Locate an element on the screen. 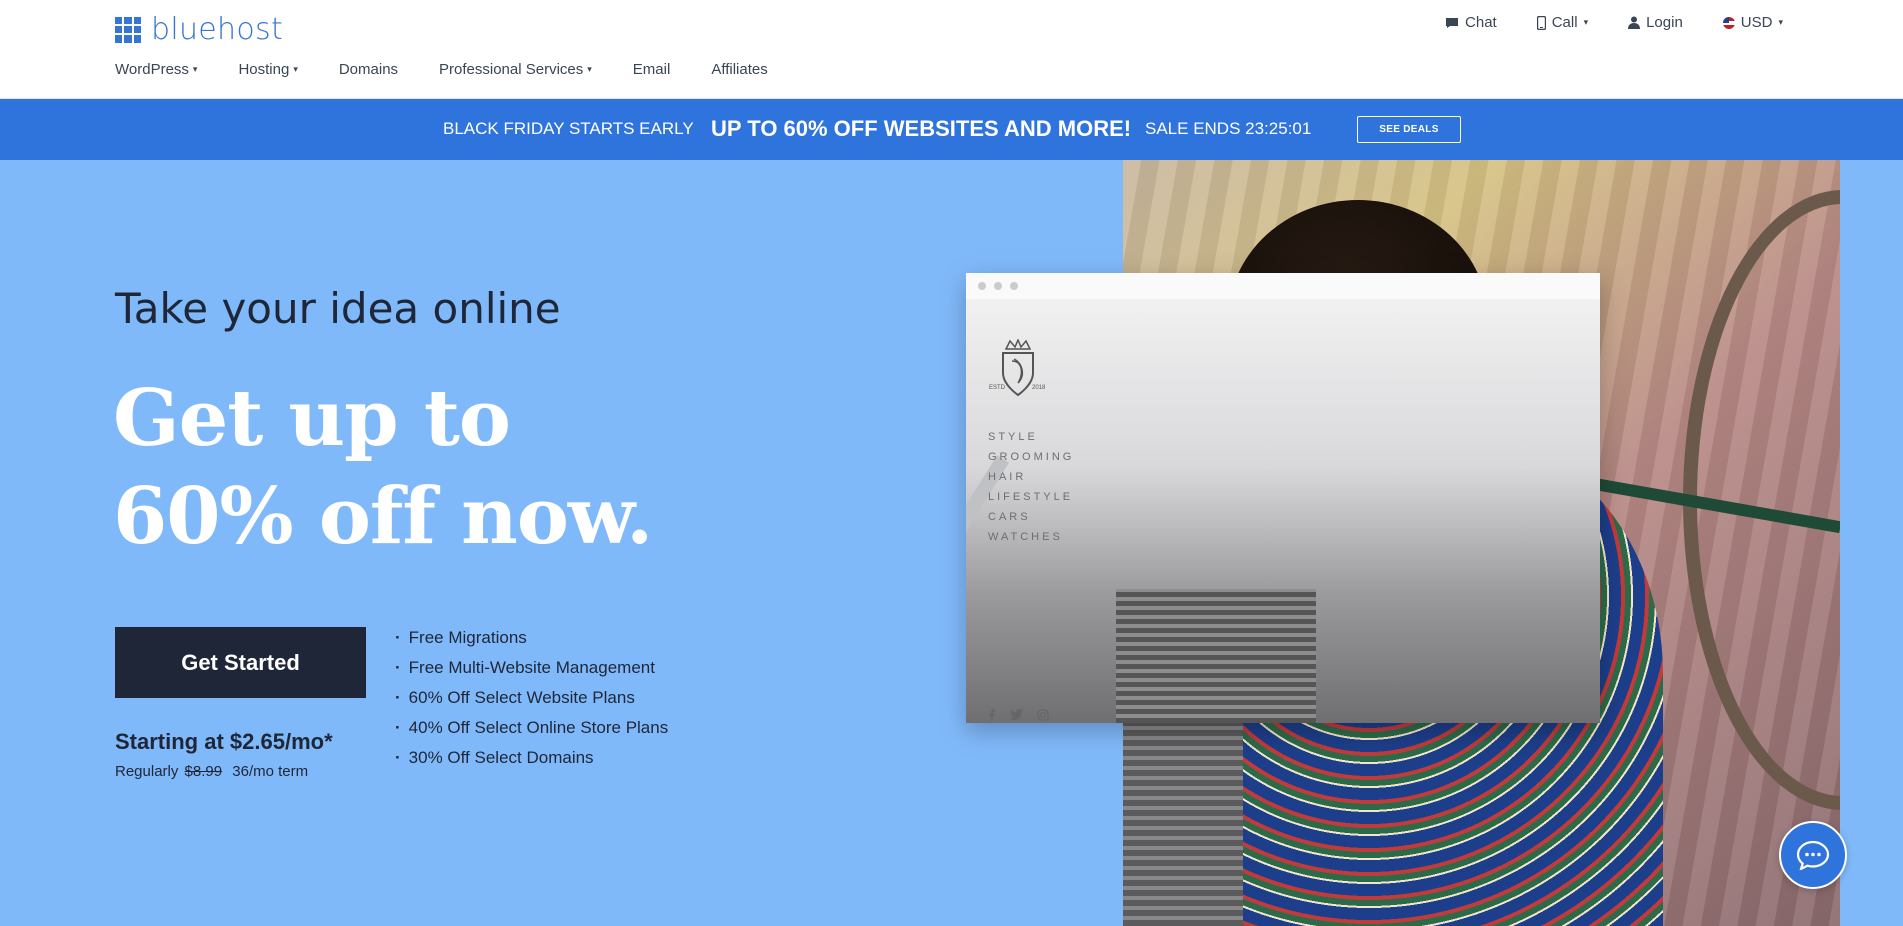  chat-icon is located at coordinates (1452, 22).